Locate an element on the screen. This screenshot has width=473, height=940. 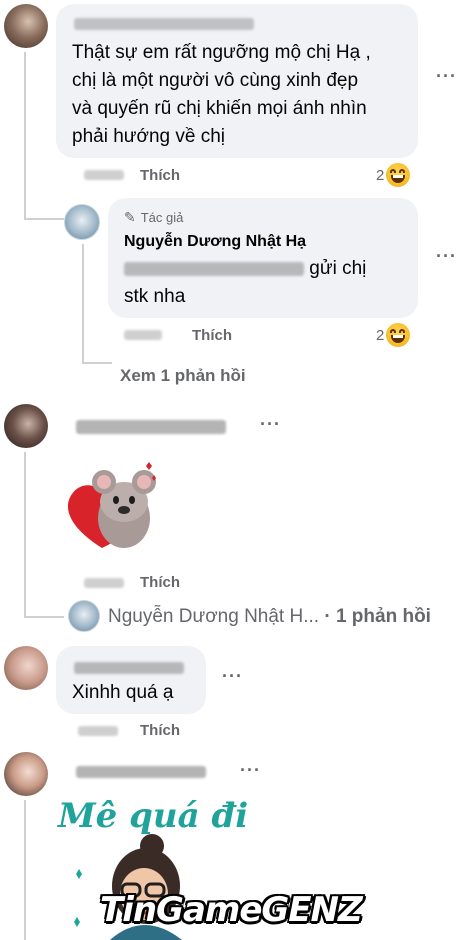
reply-text-after-mention: gửi chị is located at coordinates (335, 268).